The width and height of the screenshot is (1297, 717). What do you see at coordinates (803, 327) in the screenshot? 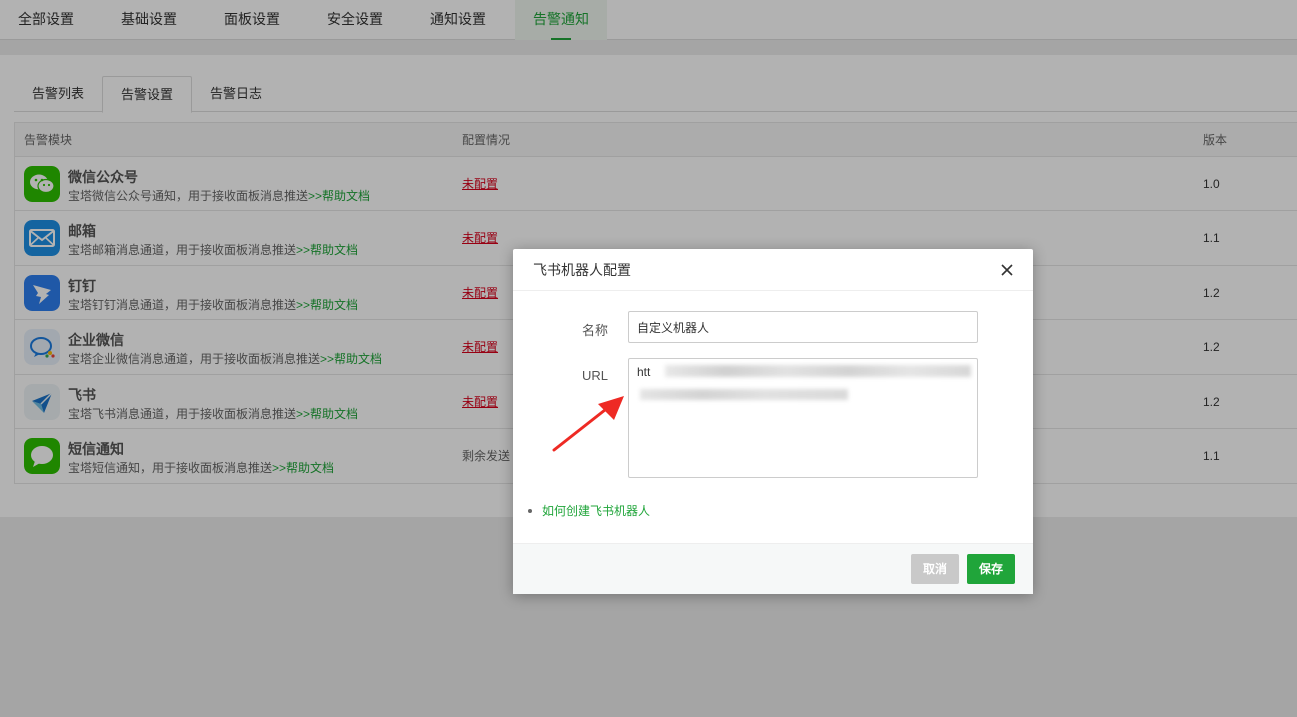
I see `name-input` at bounding box center [803, 327].